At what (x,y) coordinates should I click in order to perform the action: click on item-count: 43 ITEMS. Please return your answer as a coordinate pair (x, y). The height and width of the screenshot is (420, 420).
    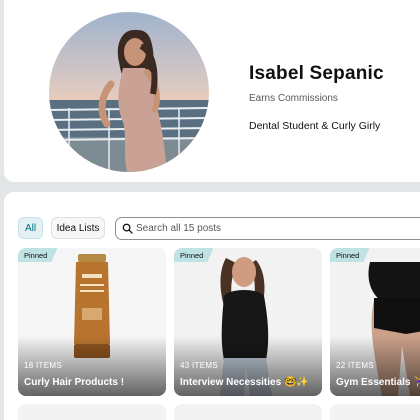
    Looking at the image, I should click on (199, 365).